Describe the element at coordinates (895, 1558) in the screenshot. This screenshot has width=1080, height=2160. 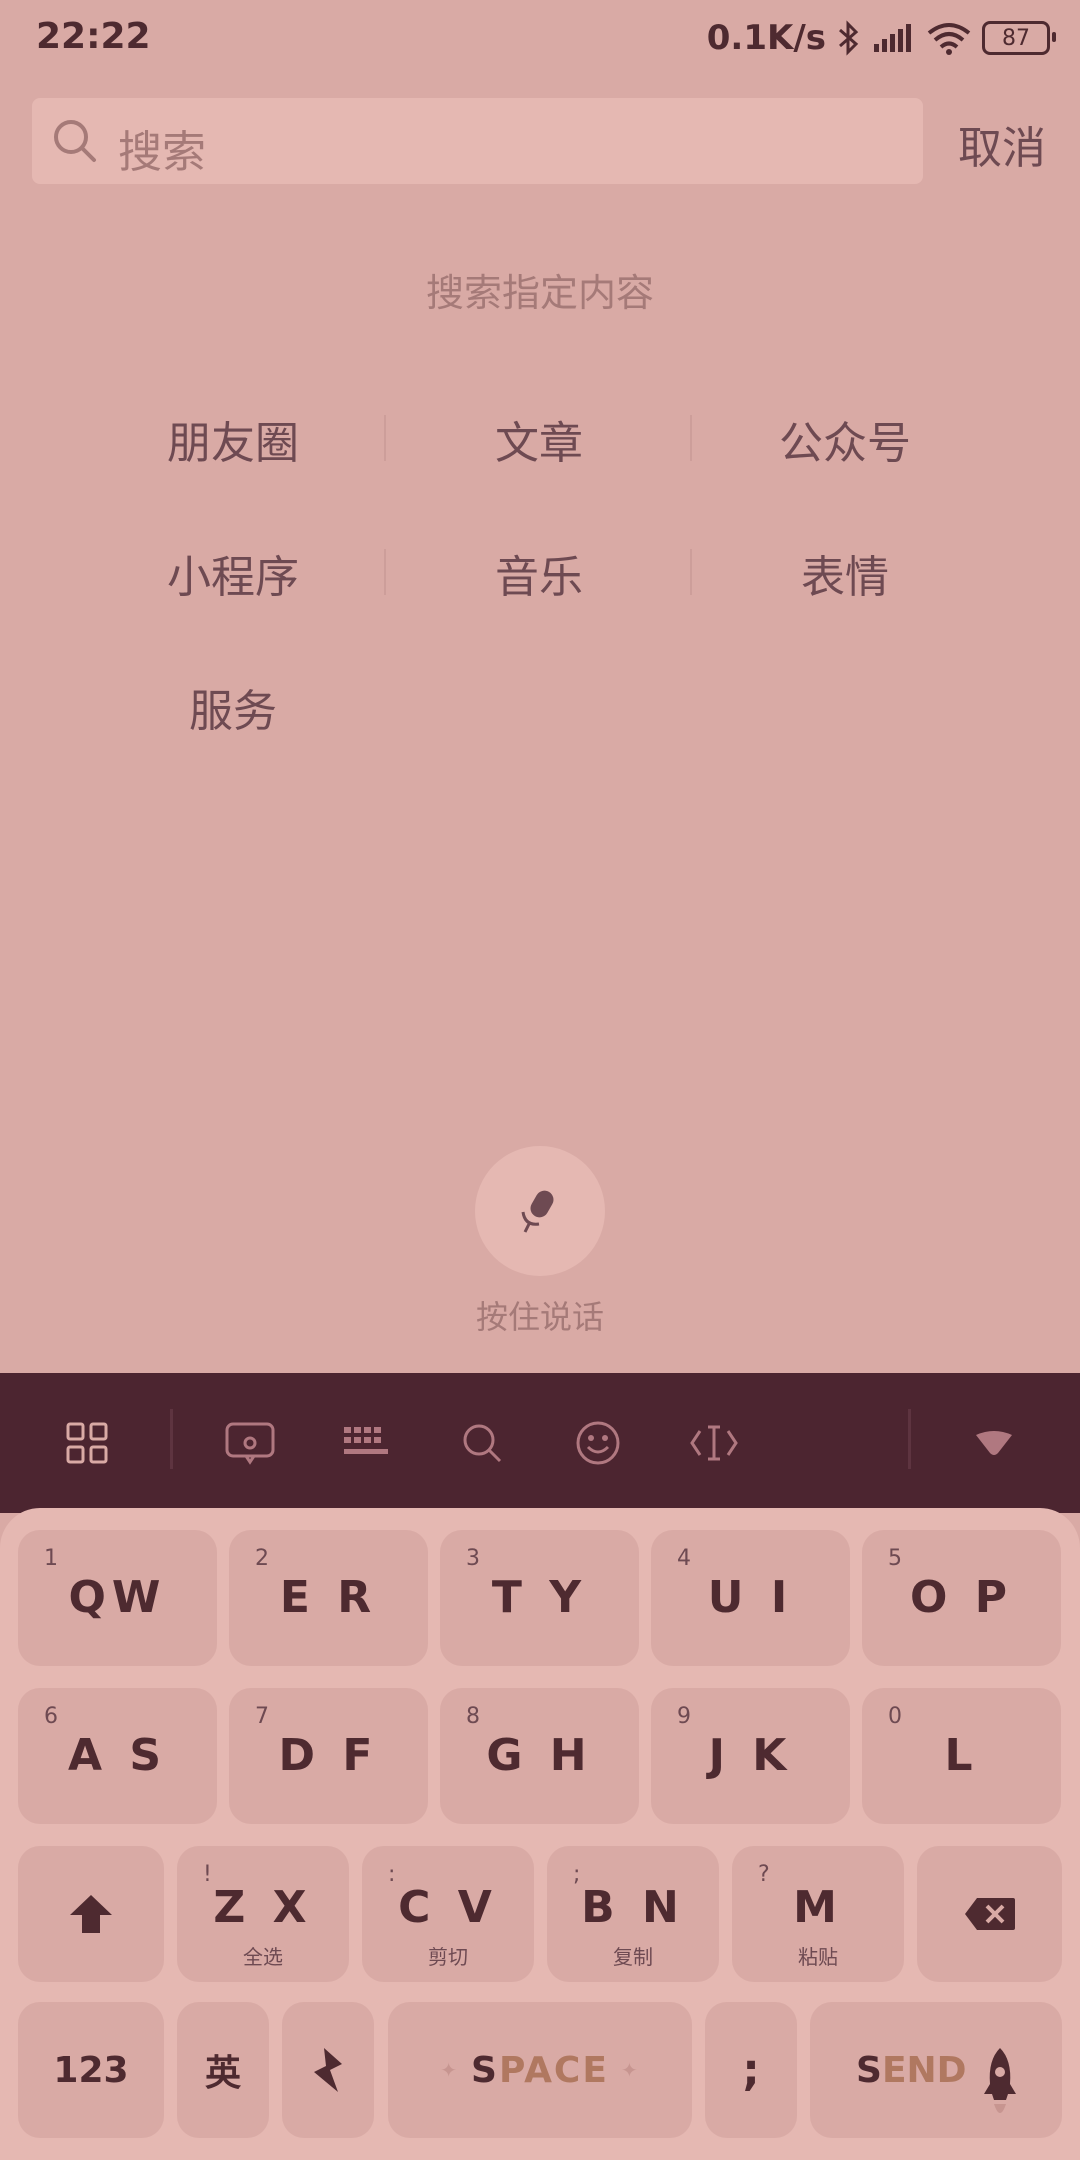
I see `key-number: 5` at that location.